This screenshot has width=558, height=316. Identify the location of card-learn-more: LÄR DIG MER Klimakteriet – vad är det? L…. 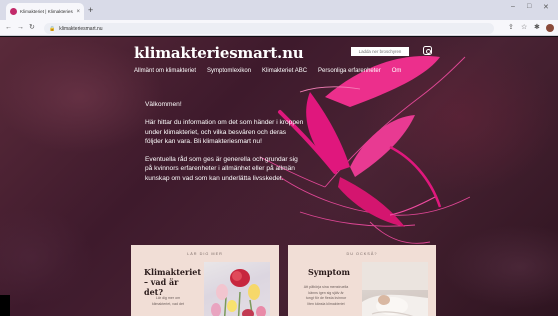
(205, 280).